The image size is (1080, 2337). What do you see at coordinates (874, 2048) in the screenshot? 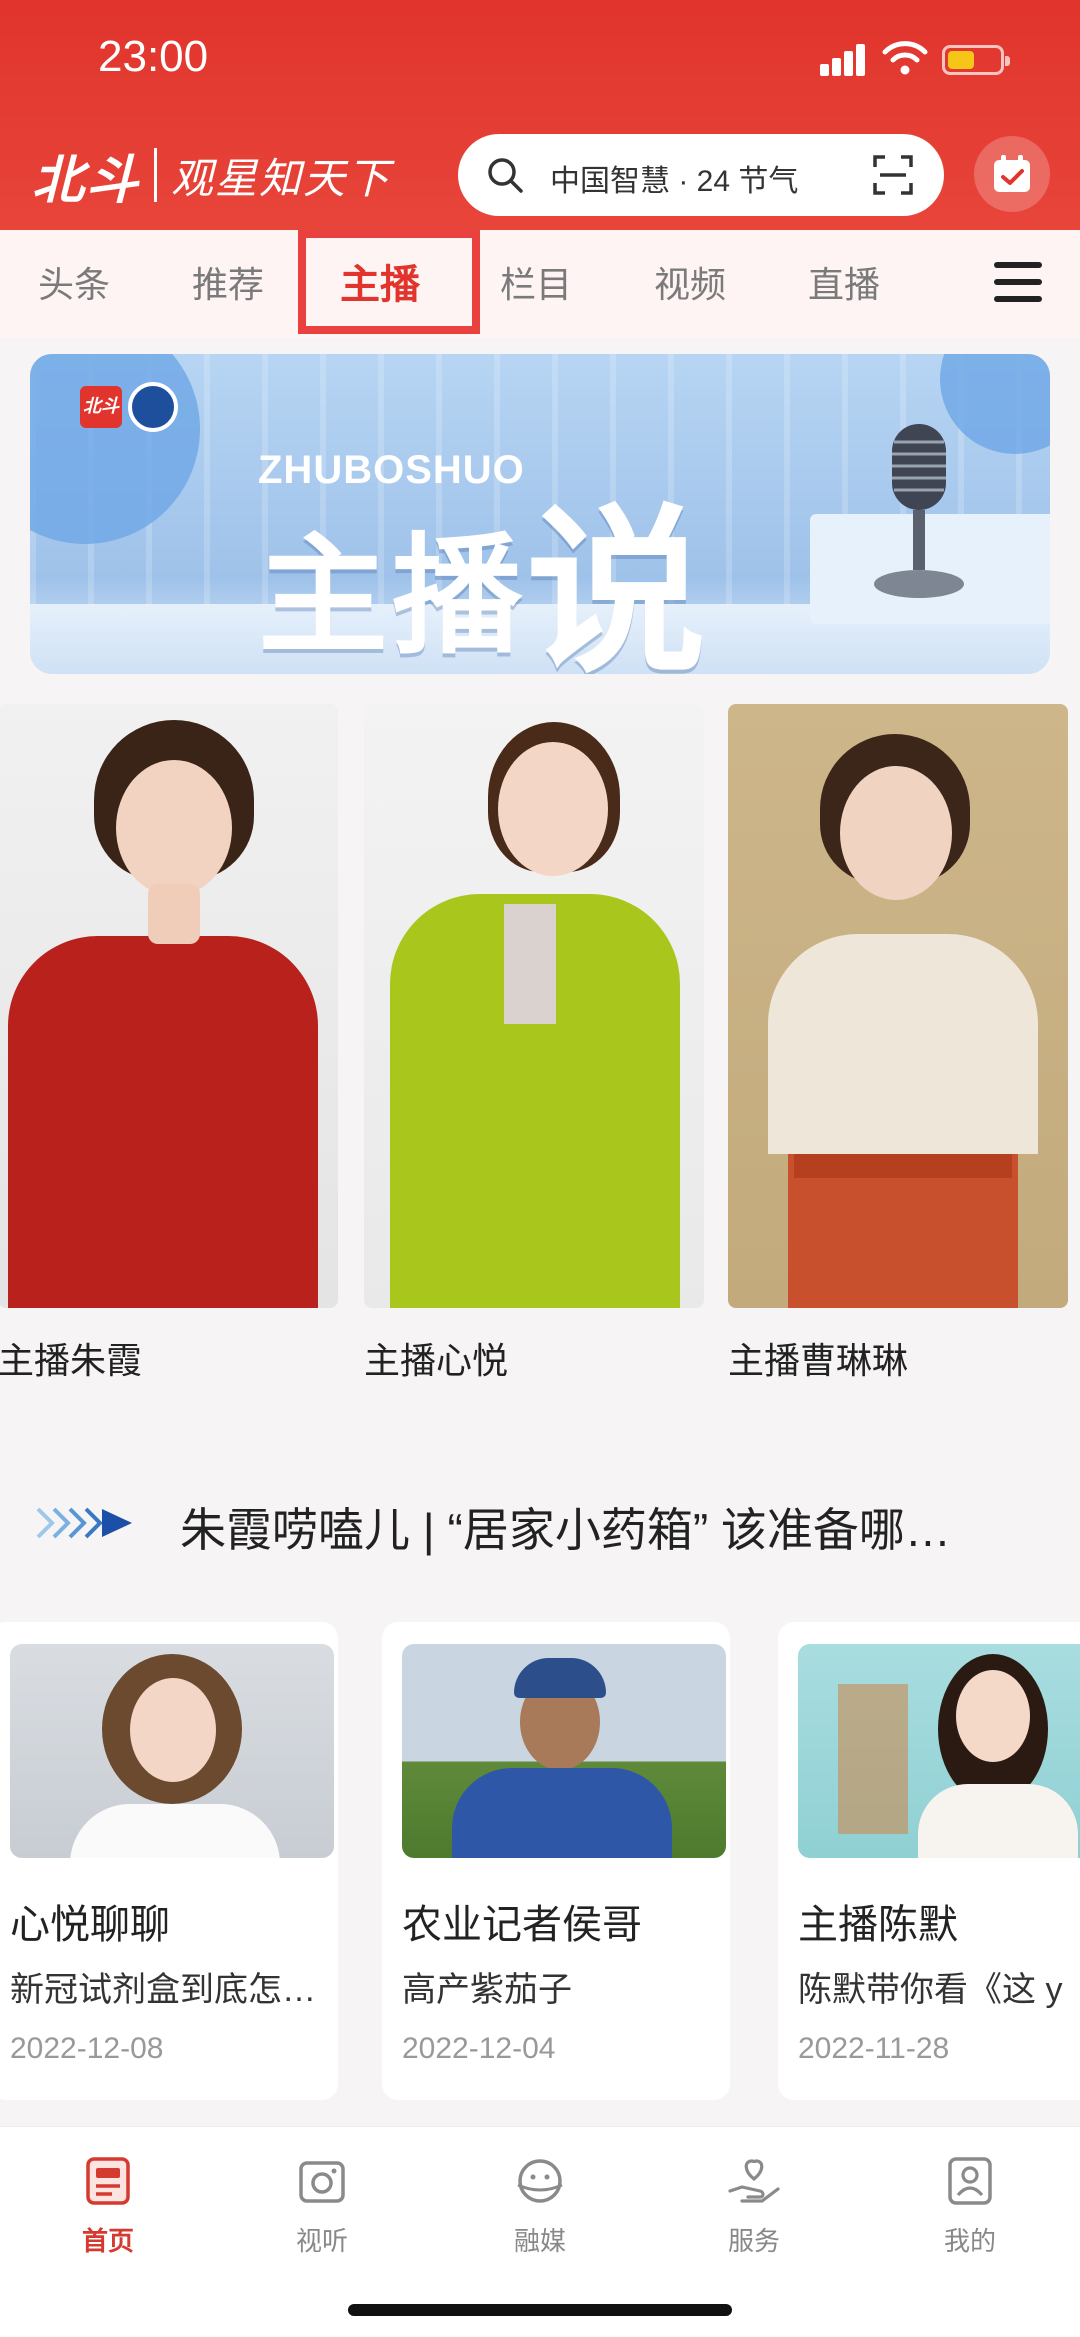
I see `video-date: 2022-11-28` at bounding box center [874, 2048].